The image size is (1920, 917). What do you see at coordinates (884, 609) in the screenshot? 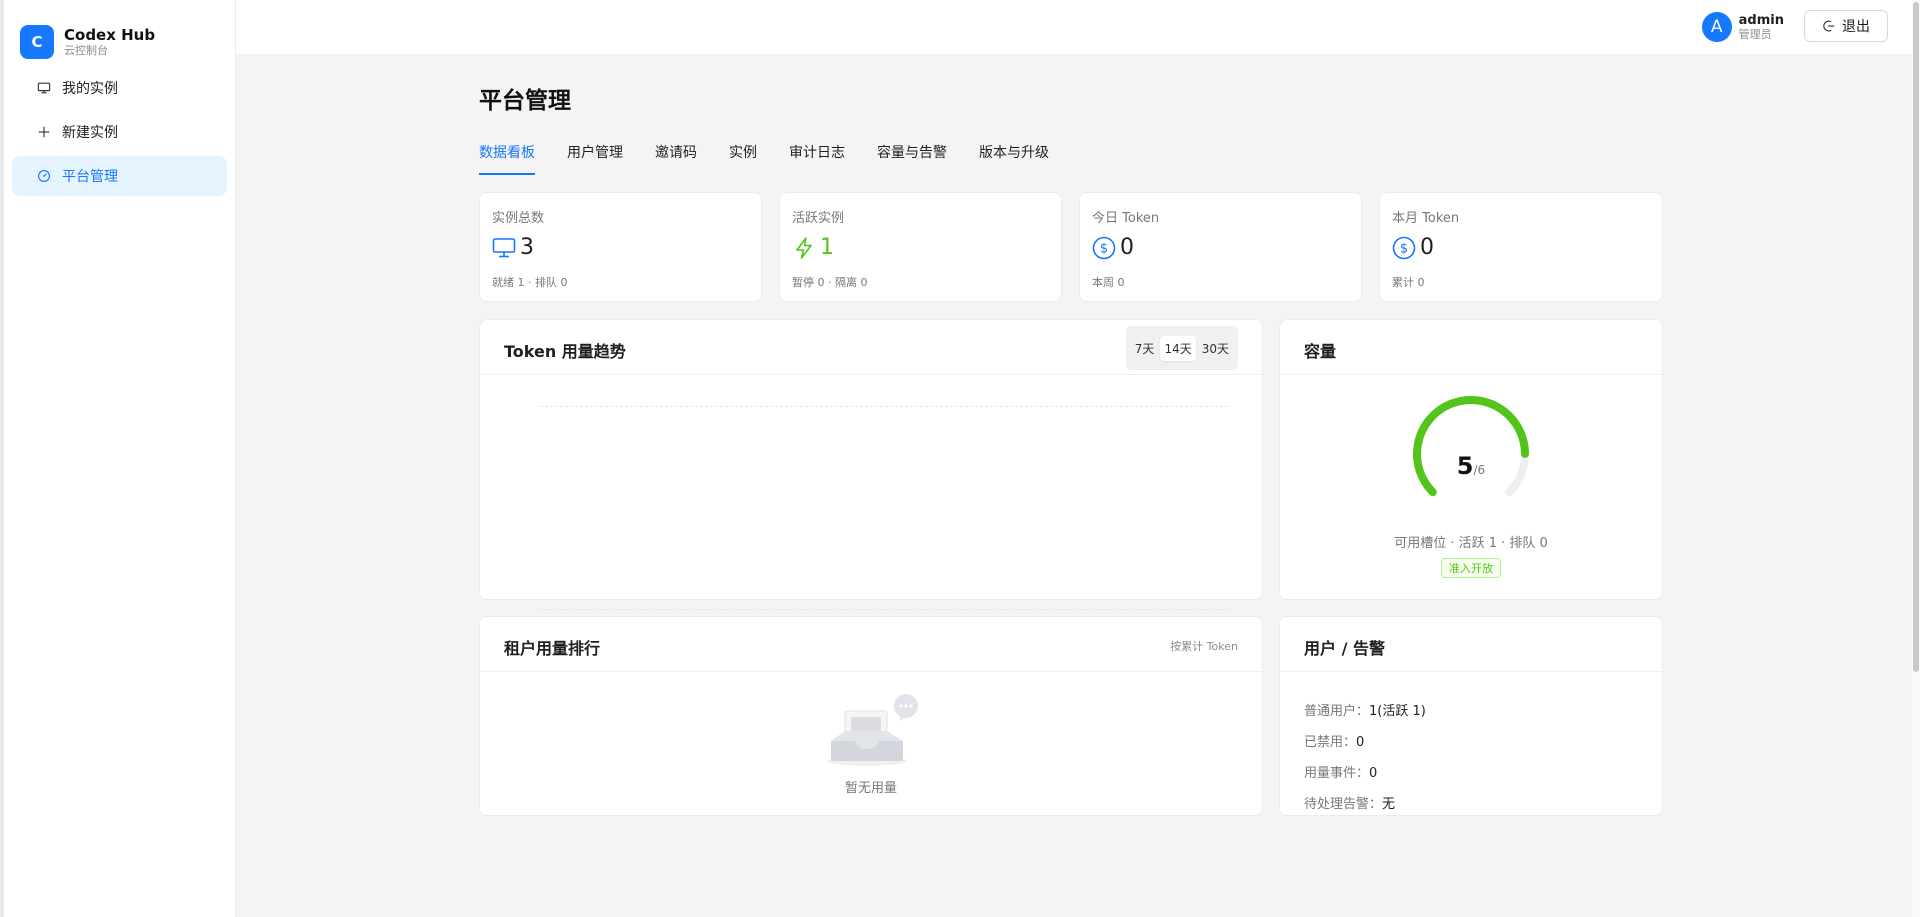
I see `chart-baseline` at bounding box center [884, 609].